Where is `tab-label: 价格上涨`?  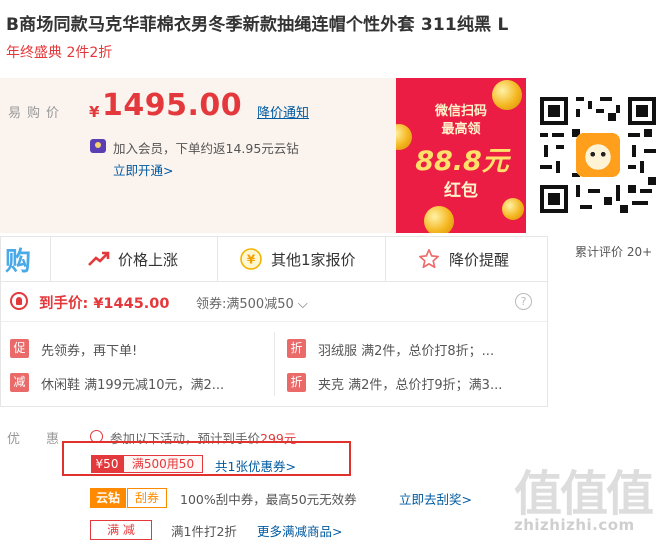 tab-label: 价格上涨 is located at coordinates (148, 259).